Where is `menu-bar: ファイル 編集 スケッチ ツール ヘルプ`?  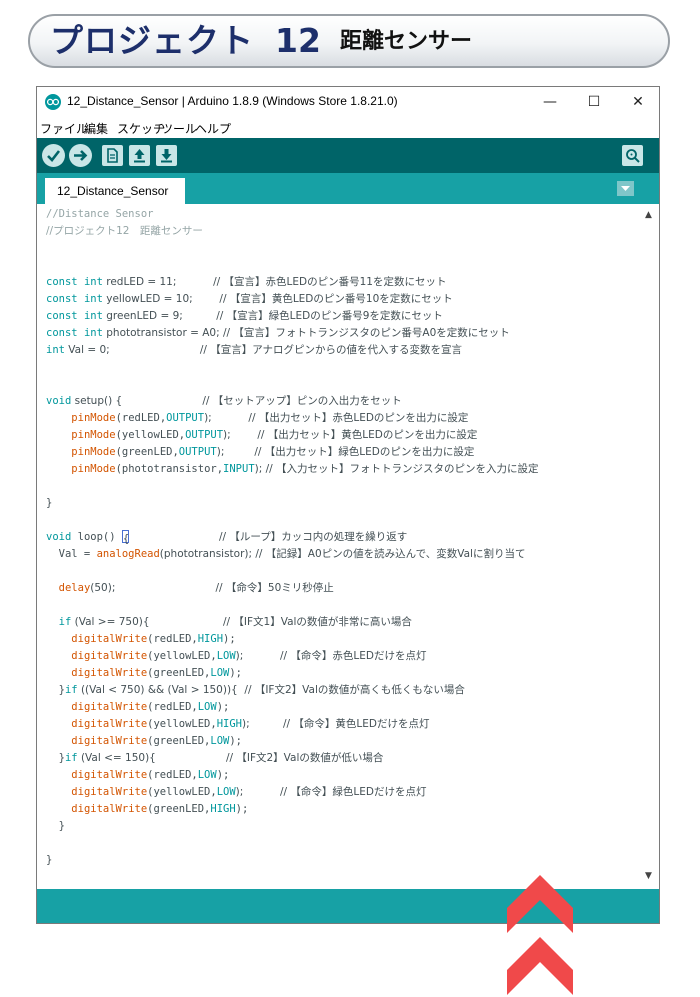
menu-bar: ファイル 編集 スケッチ ツール ヘルプ is located at coordinates (348, 128).